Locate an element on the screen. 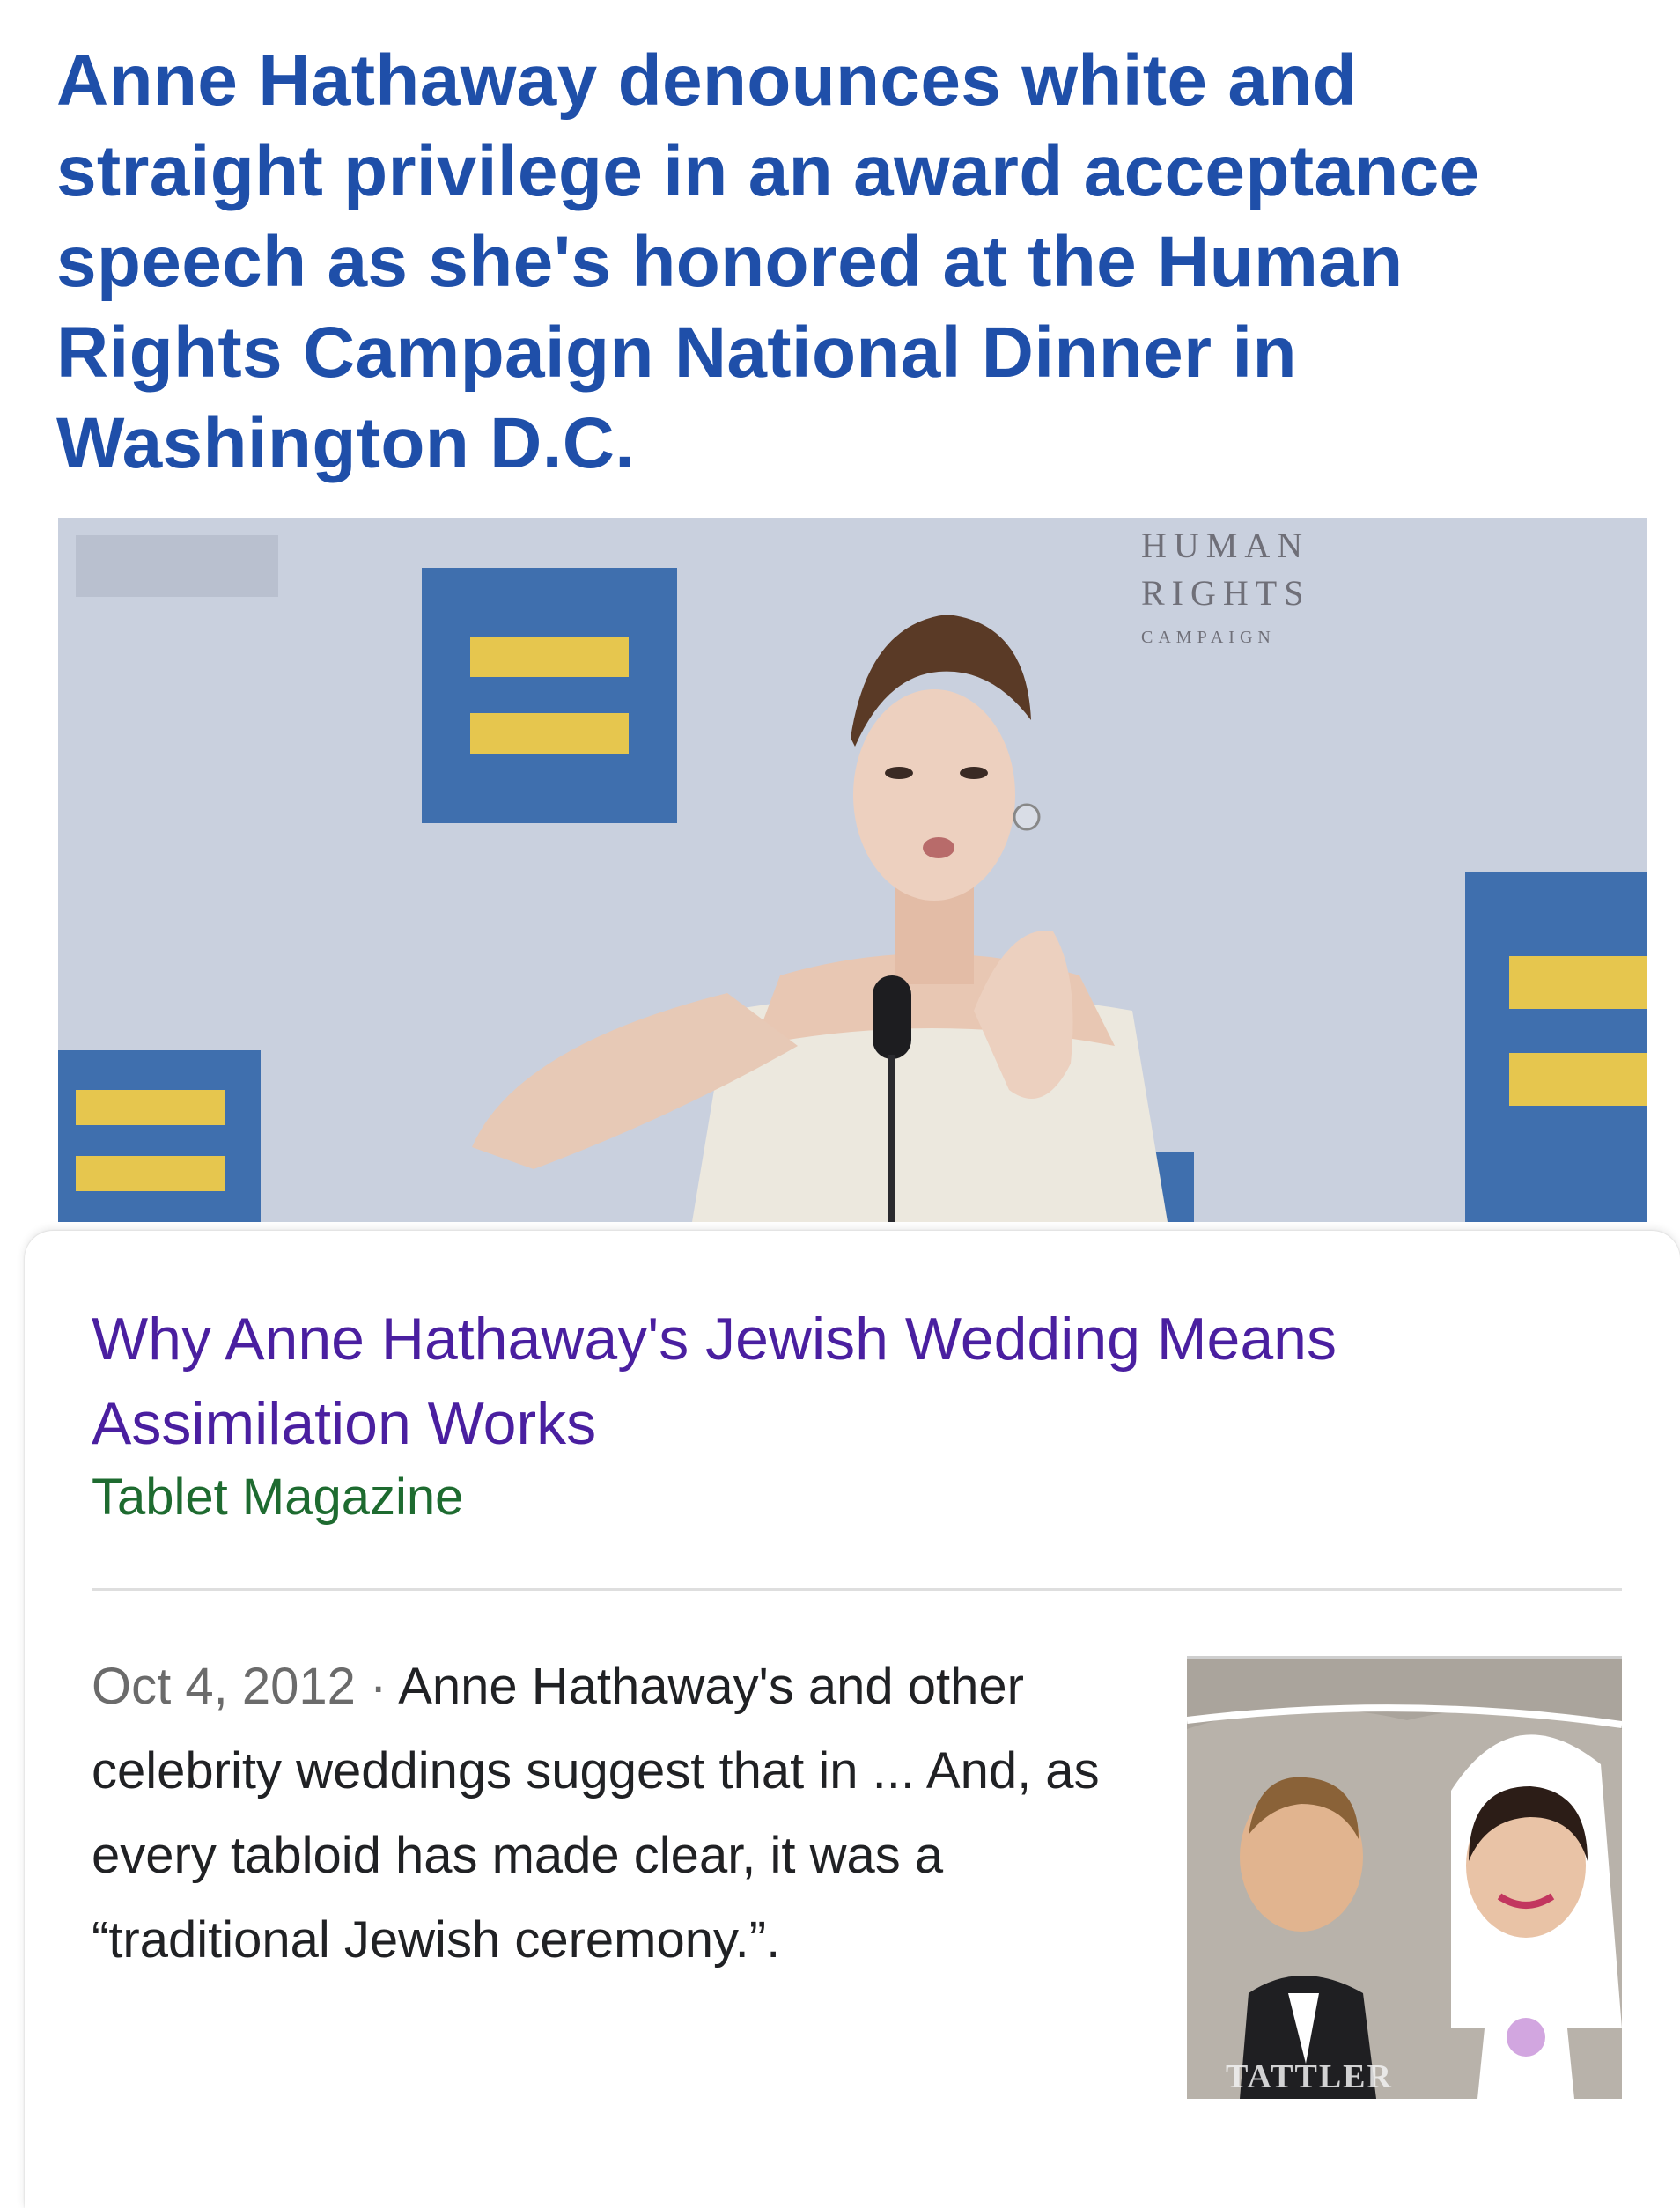  result-thumbnail: TATTLER is located at coordinates (1404, 1878).